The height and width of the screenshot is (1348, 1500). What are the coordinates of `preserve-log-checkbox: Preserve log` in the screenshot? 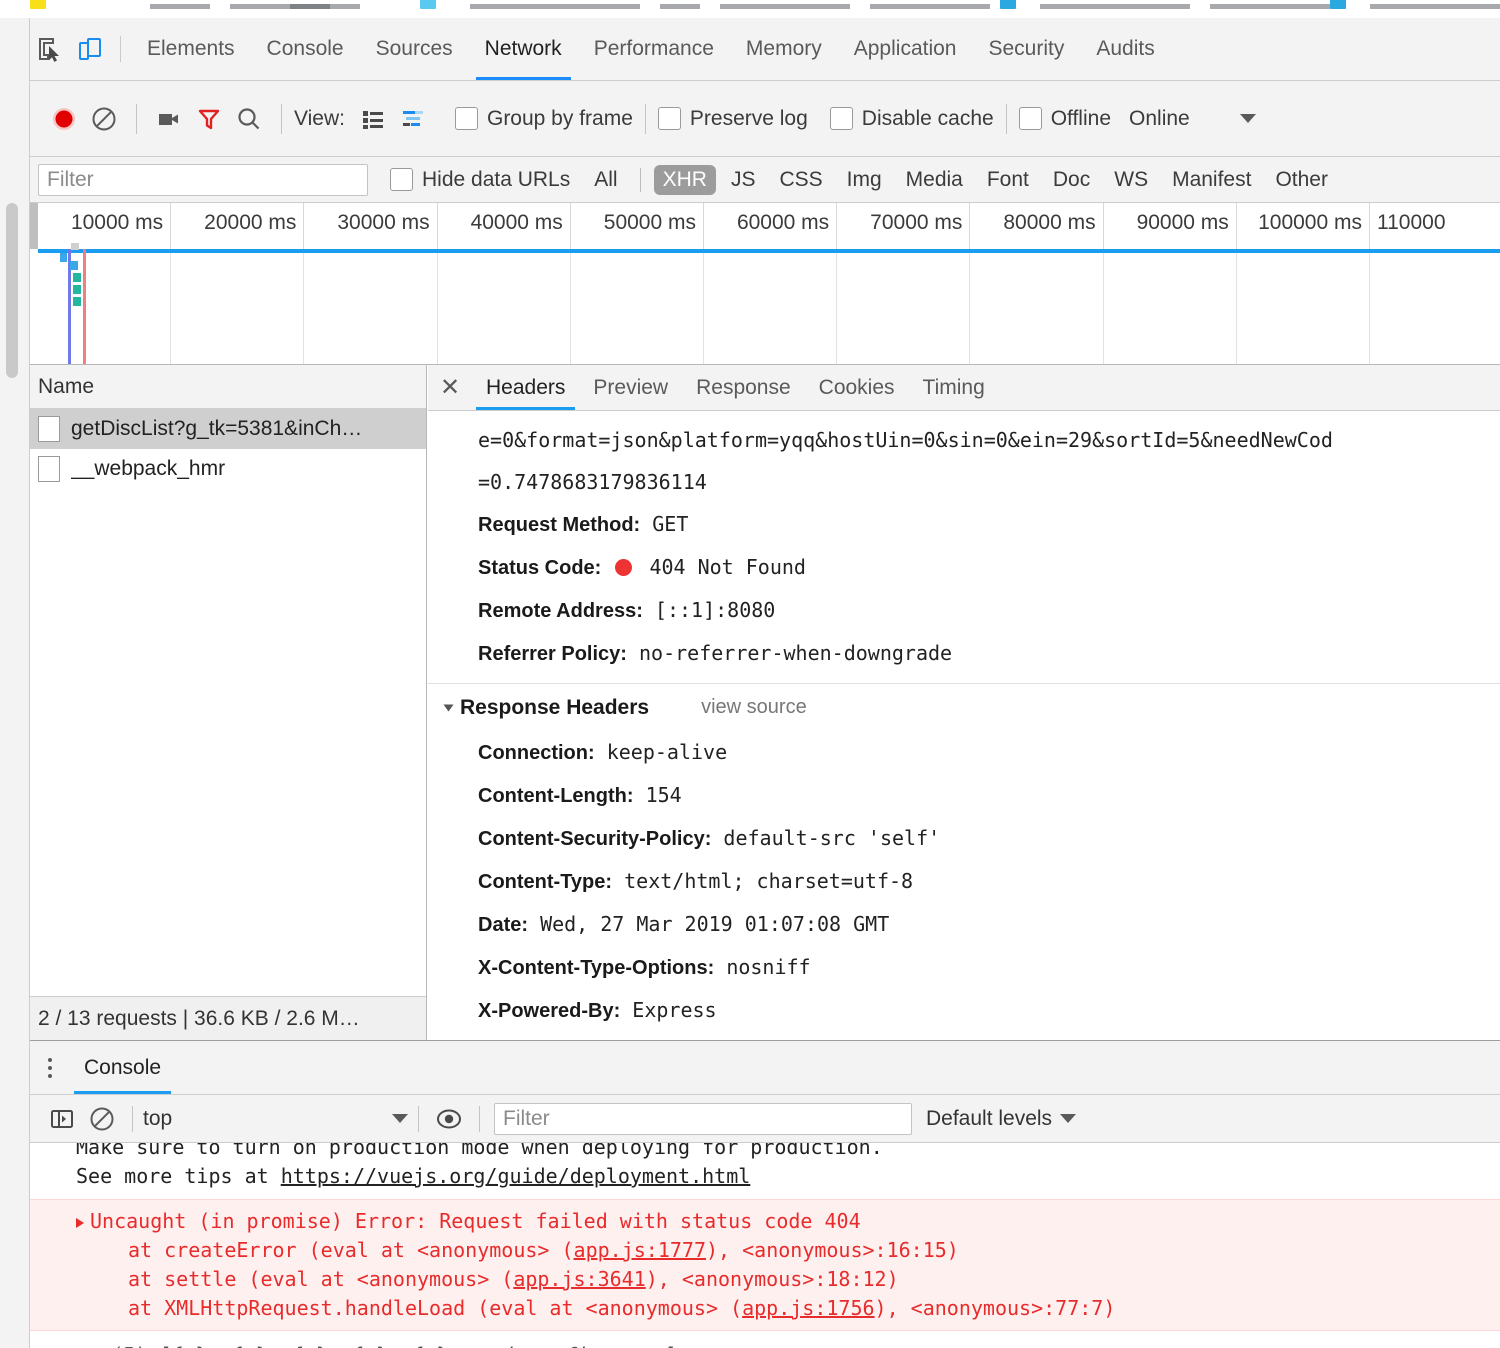 It's located at (732, 119).